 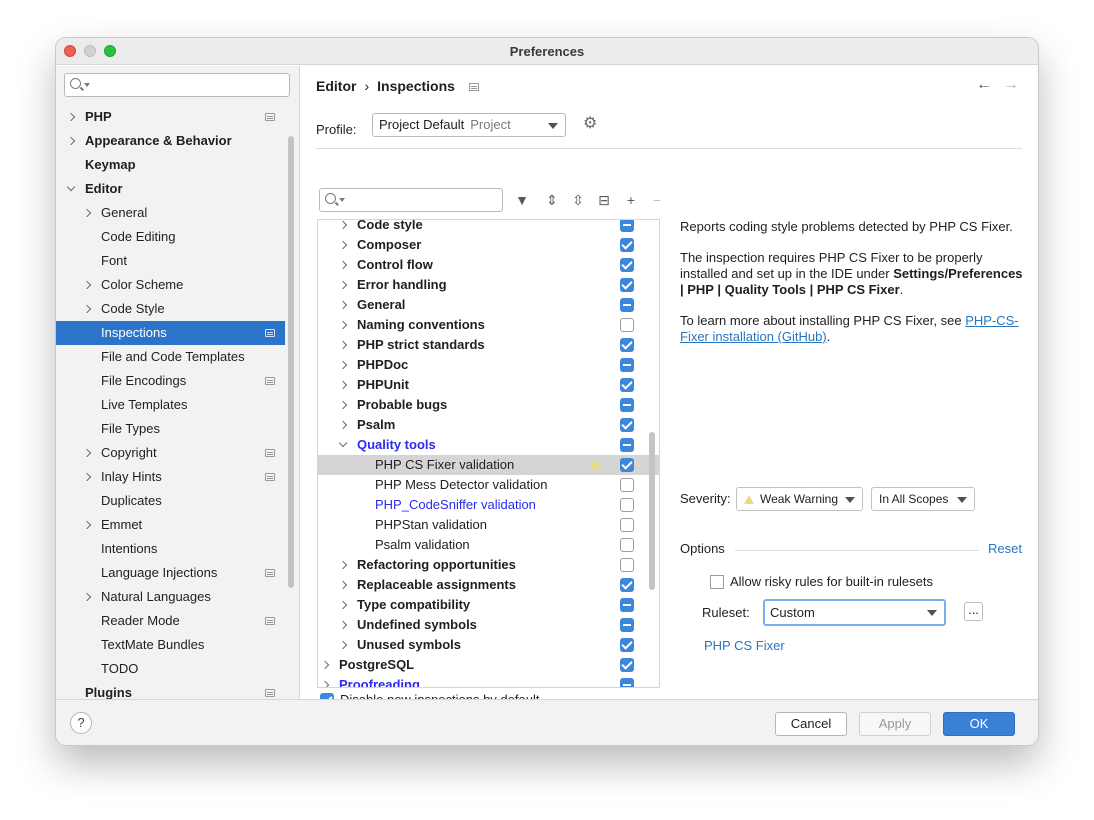 What do you see at coordinates (170, 429) in the screenshot?
I see `sidebar-item: File Types` at bounding box center [170, 429].